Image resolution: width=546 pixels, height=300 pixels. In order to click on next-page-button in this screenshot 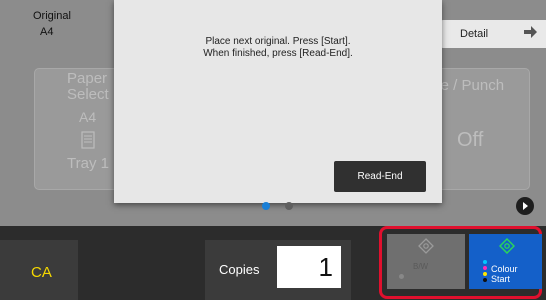, I will do `click(525, 206)`.